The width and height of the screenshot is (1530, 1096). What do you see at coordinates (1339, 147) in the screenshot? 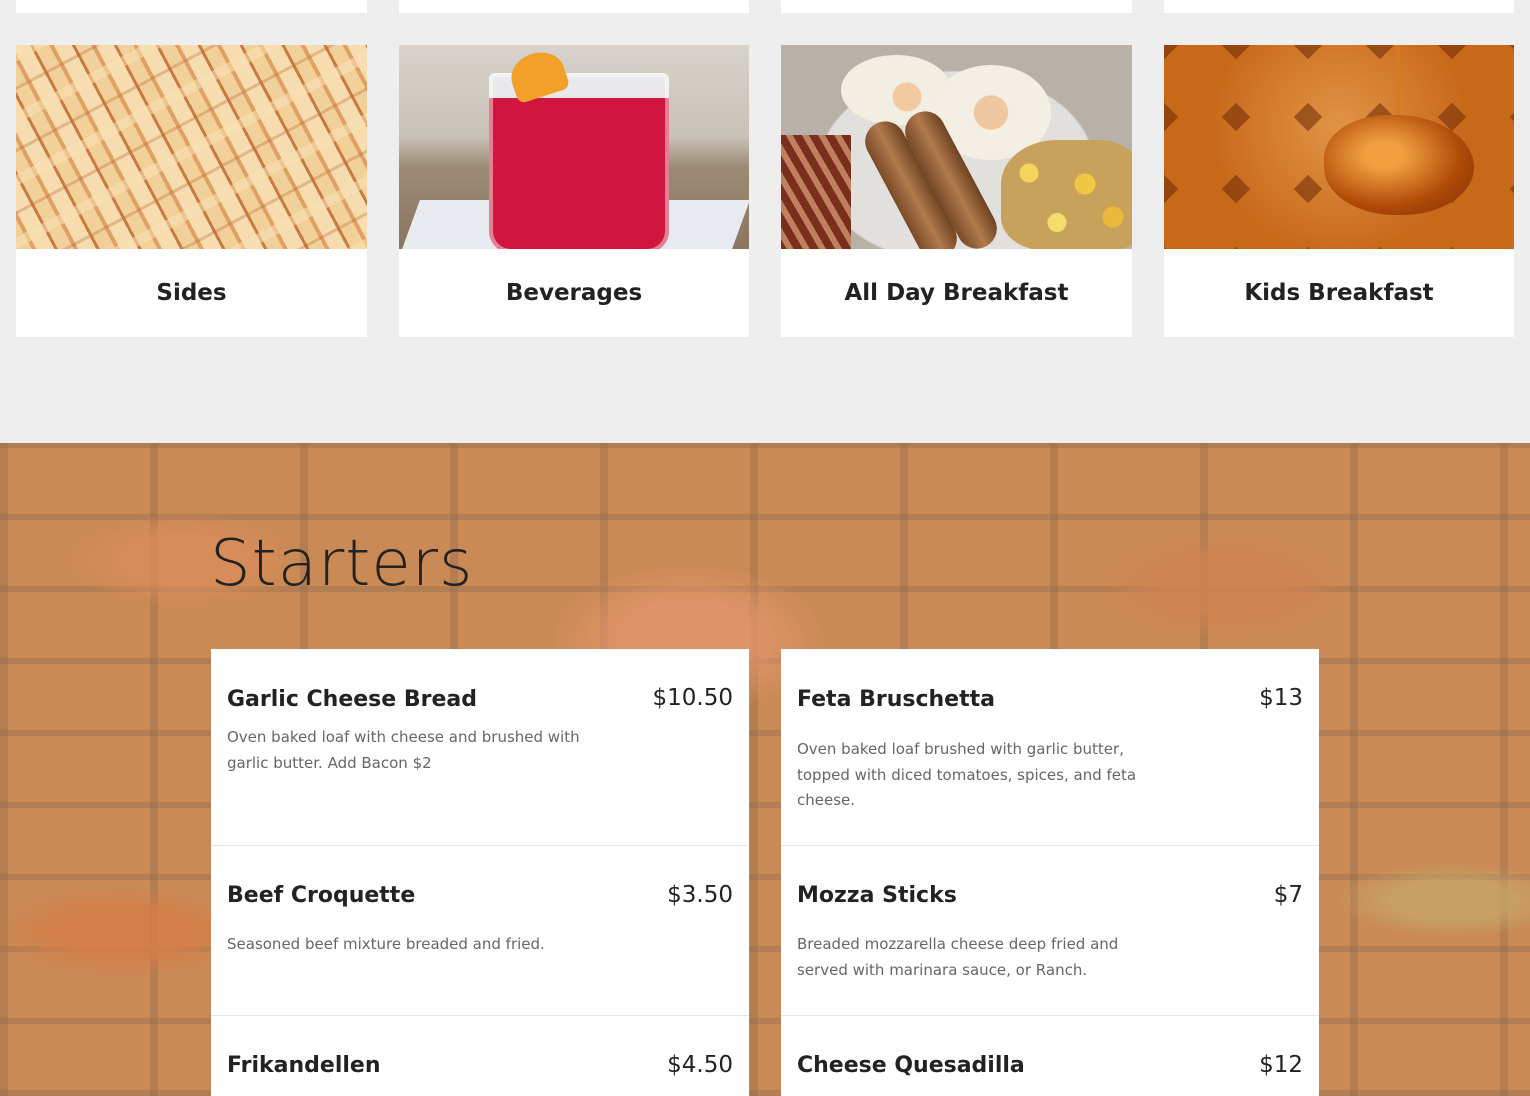
I see `kids-breakfast-image` at bounding box center [1339, 147].